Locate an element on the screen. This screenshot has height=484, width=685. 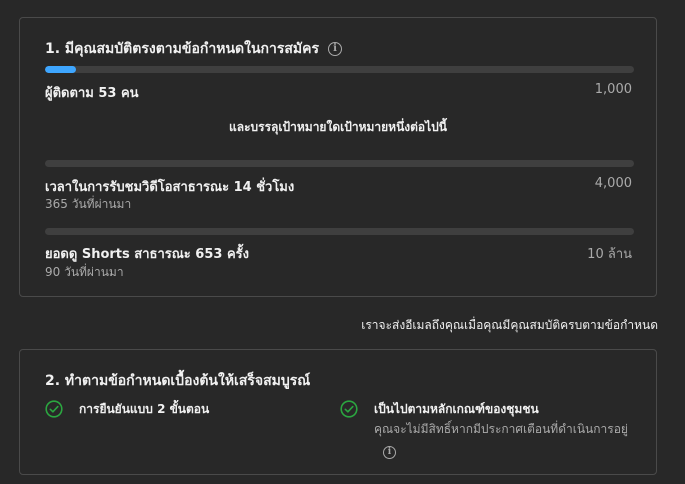
shorts-views-period: 90 วันที่ผ่านมา is located at coordinates (84, 272).